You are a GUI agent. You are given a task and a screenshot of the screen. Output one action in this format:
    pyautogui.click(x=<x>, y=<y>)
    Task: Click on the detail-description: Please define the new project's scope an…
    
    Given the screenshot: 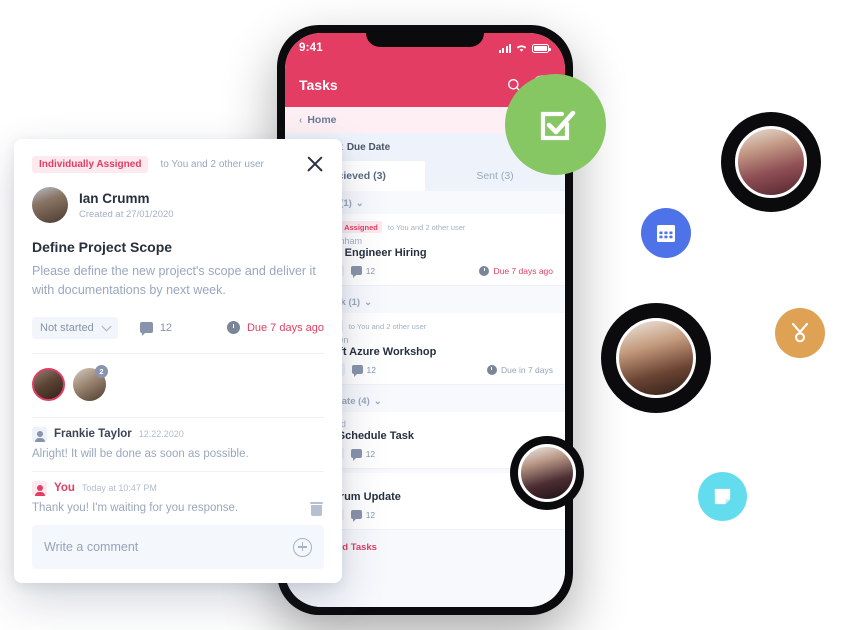 What is the action you would take?
    pyautogui.click(x=174, y=281)
    